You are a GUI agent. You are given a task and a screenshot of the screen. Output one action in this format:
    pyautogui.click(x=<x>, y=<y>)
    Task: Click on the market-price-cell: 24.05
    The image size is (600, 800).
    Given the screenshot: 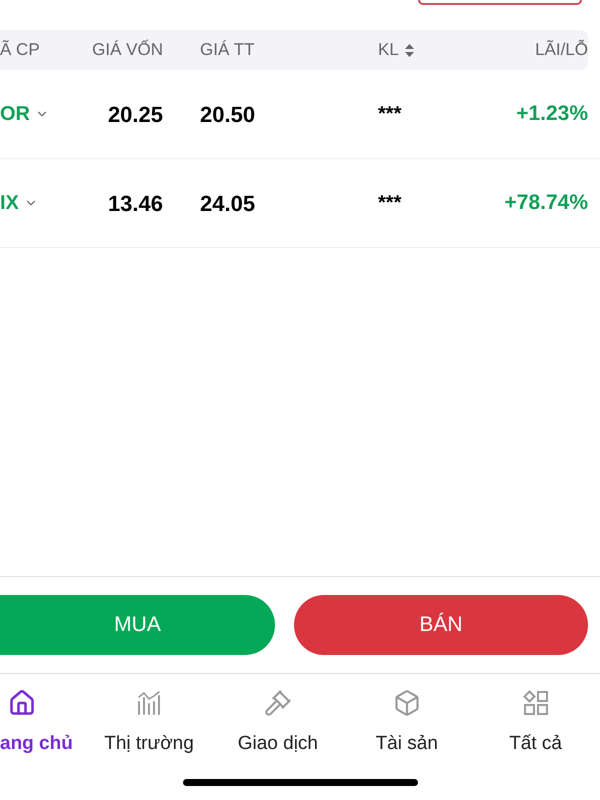 What is the action you would take?
    pyautogui.click(x=228, y=203)
    